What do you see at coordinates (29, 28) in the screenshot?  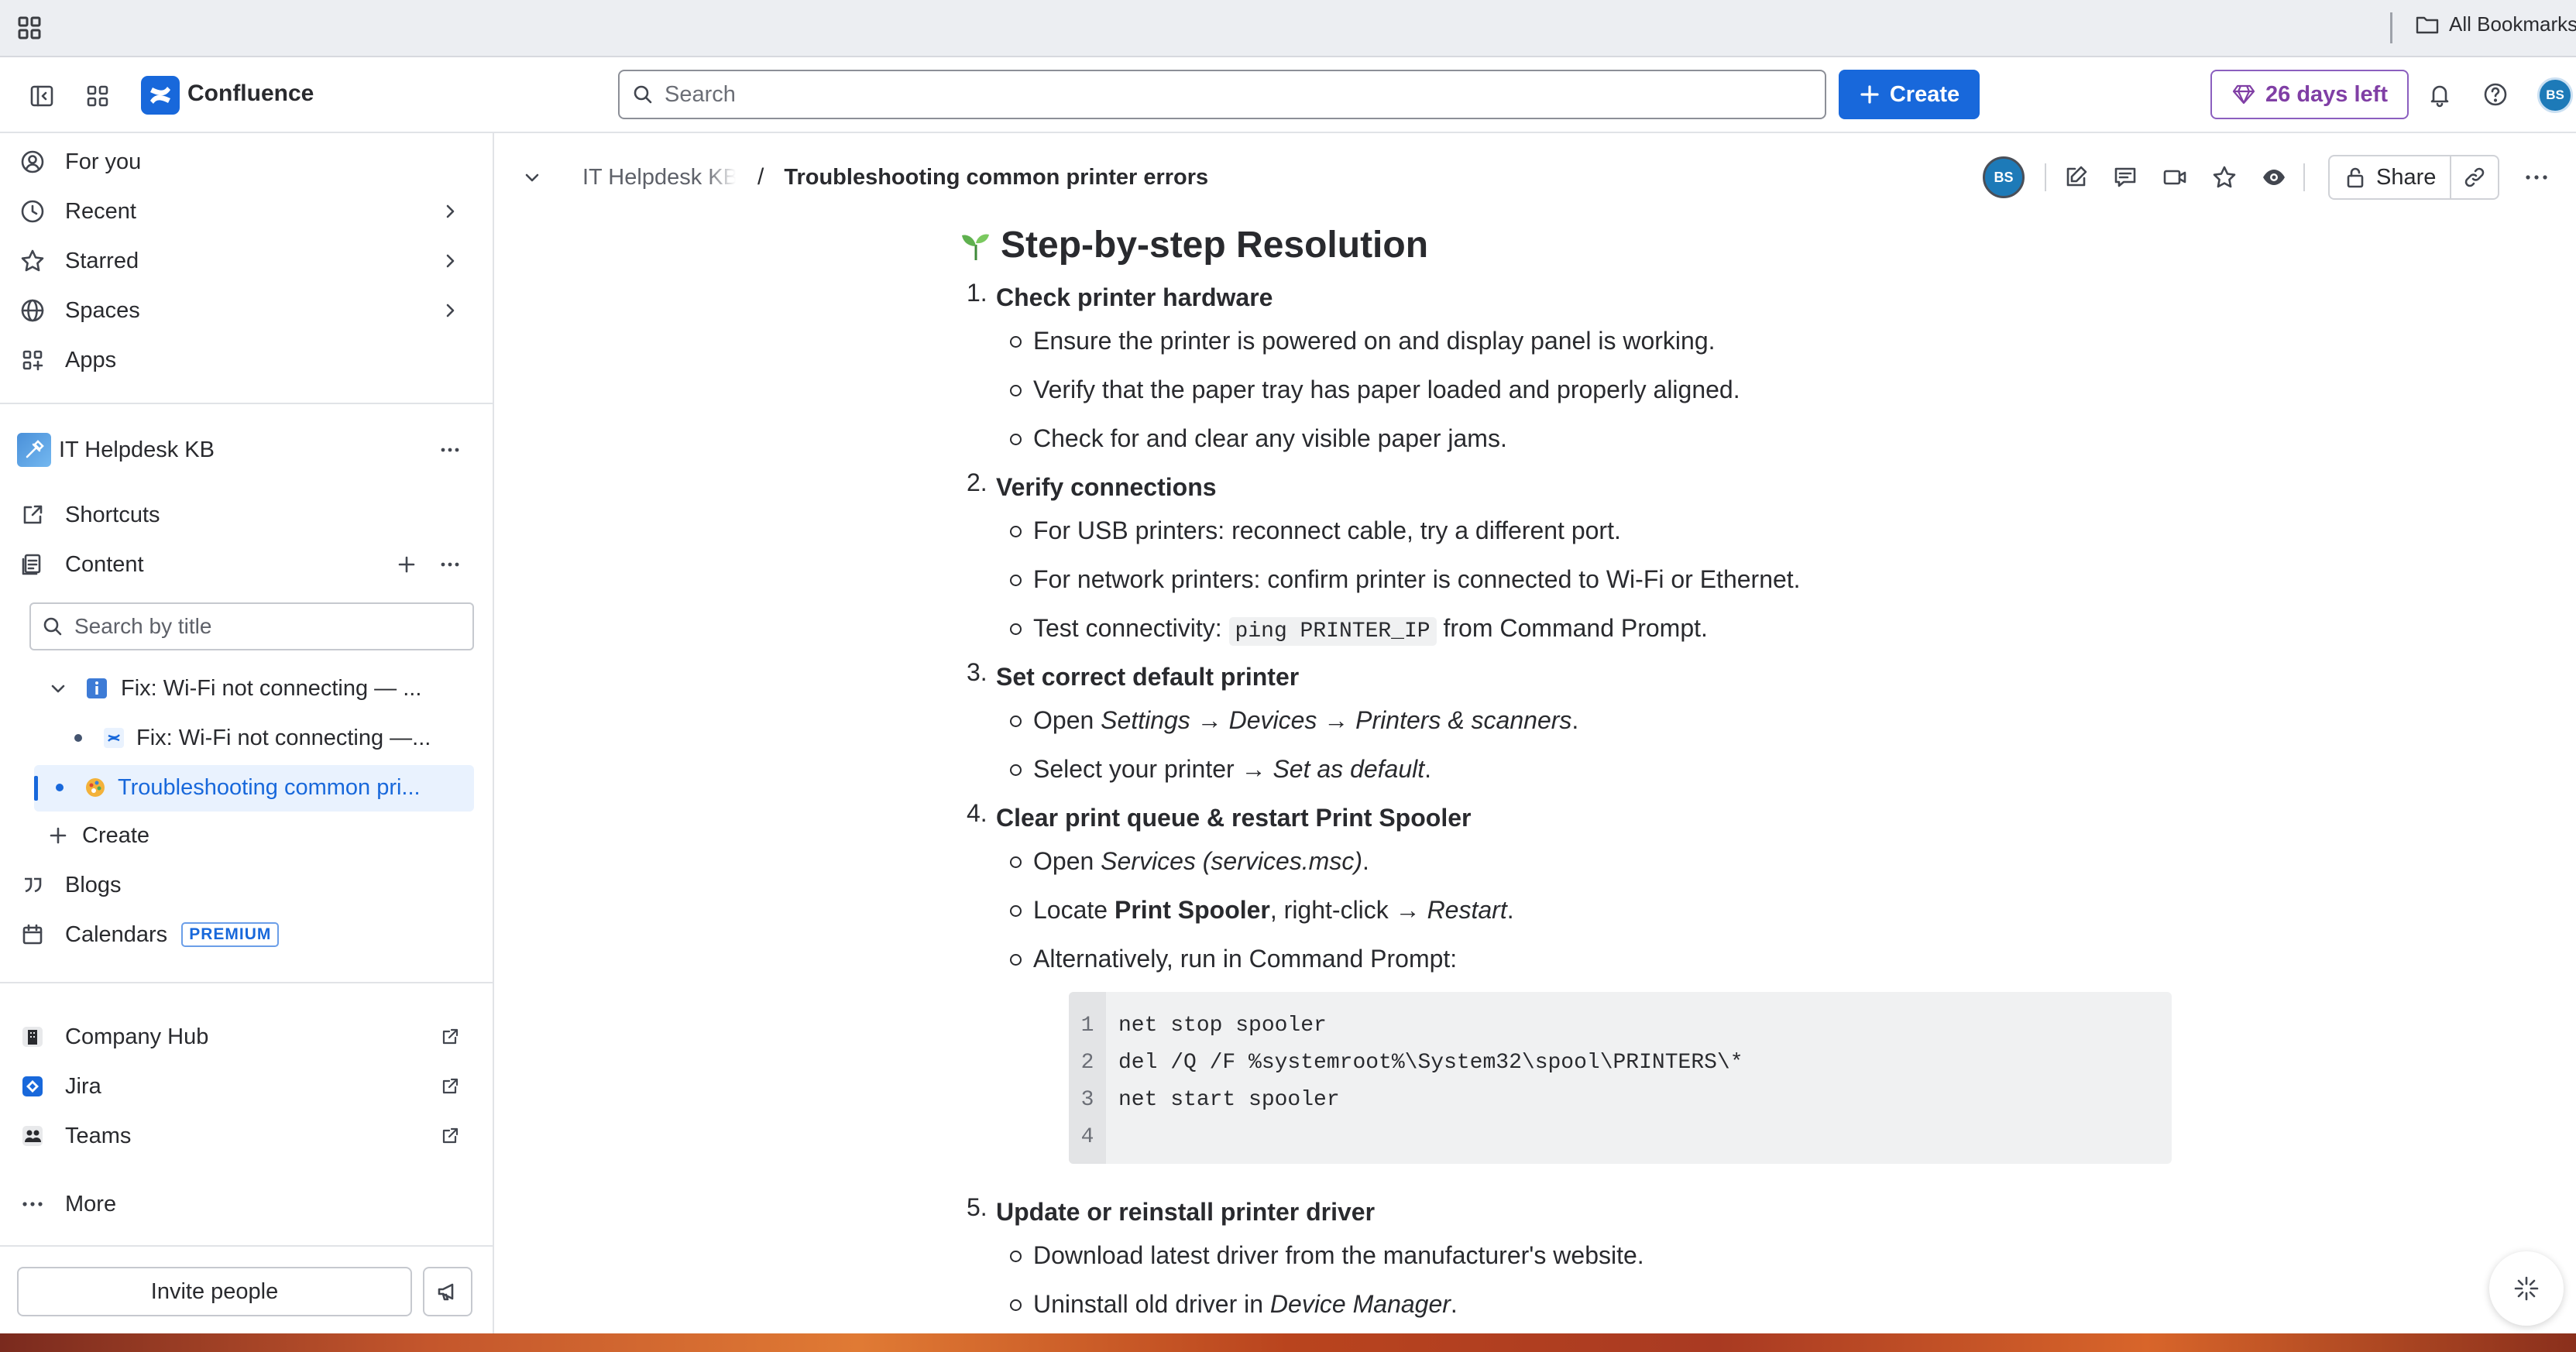 I see `browser-apps-grid-icon` at bounding box center [29, 28].